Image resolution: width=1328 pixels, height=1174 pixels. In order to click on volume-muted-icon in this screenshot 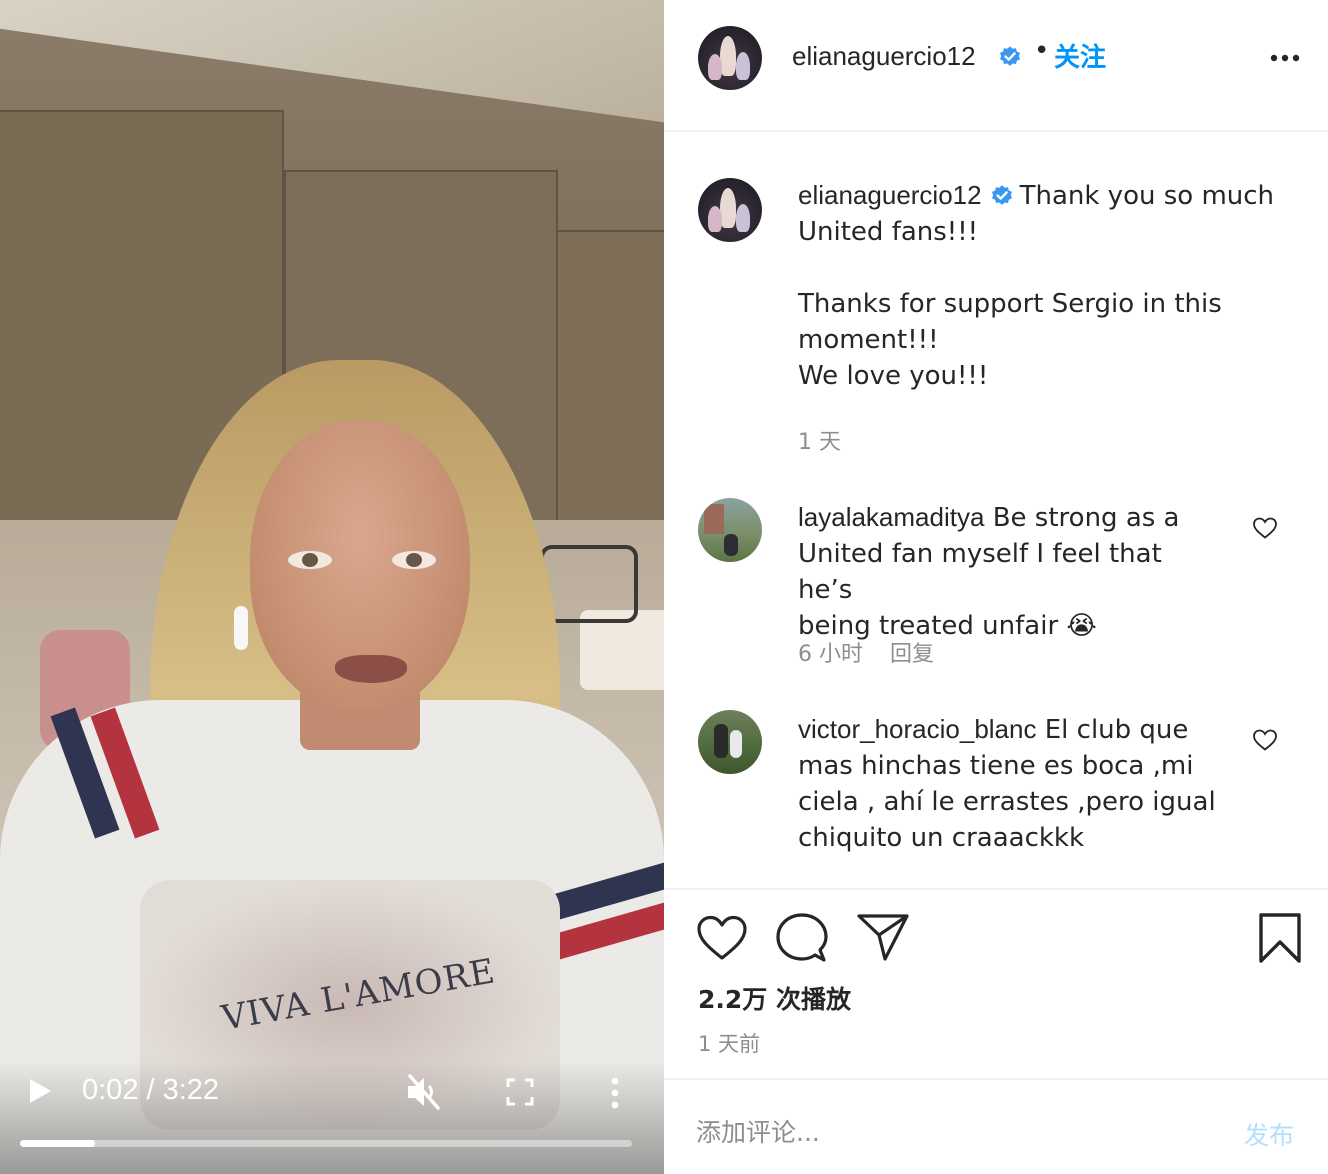, I will do `click(423, 1092)`.